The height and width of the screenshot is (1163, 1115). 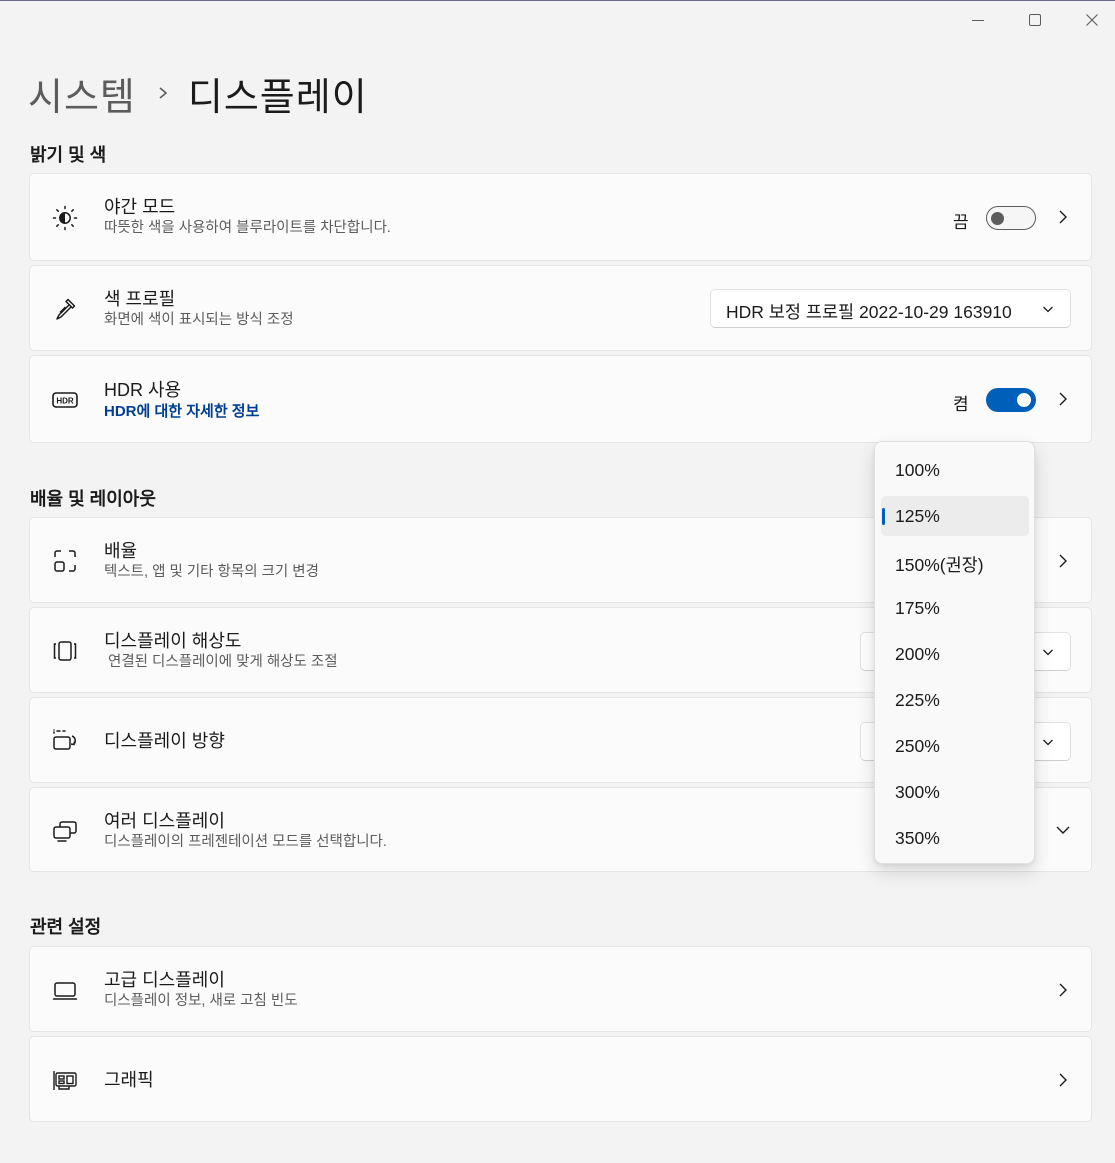 What do you see at coordinates (65, 218) in the screenshot?
I see `brightness-icon` at bounding box center [65, 218].